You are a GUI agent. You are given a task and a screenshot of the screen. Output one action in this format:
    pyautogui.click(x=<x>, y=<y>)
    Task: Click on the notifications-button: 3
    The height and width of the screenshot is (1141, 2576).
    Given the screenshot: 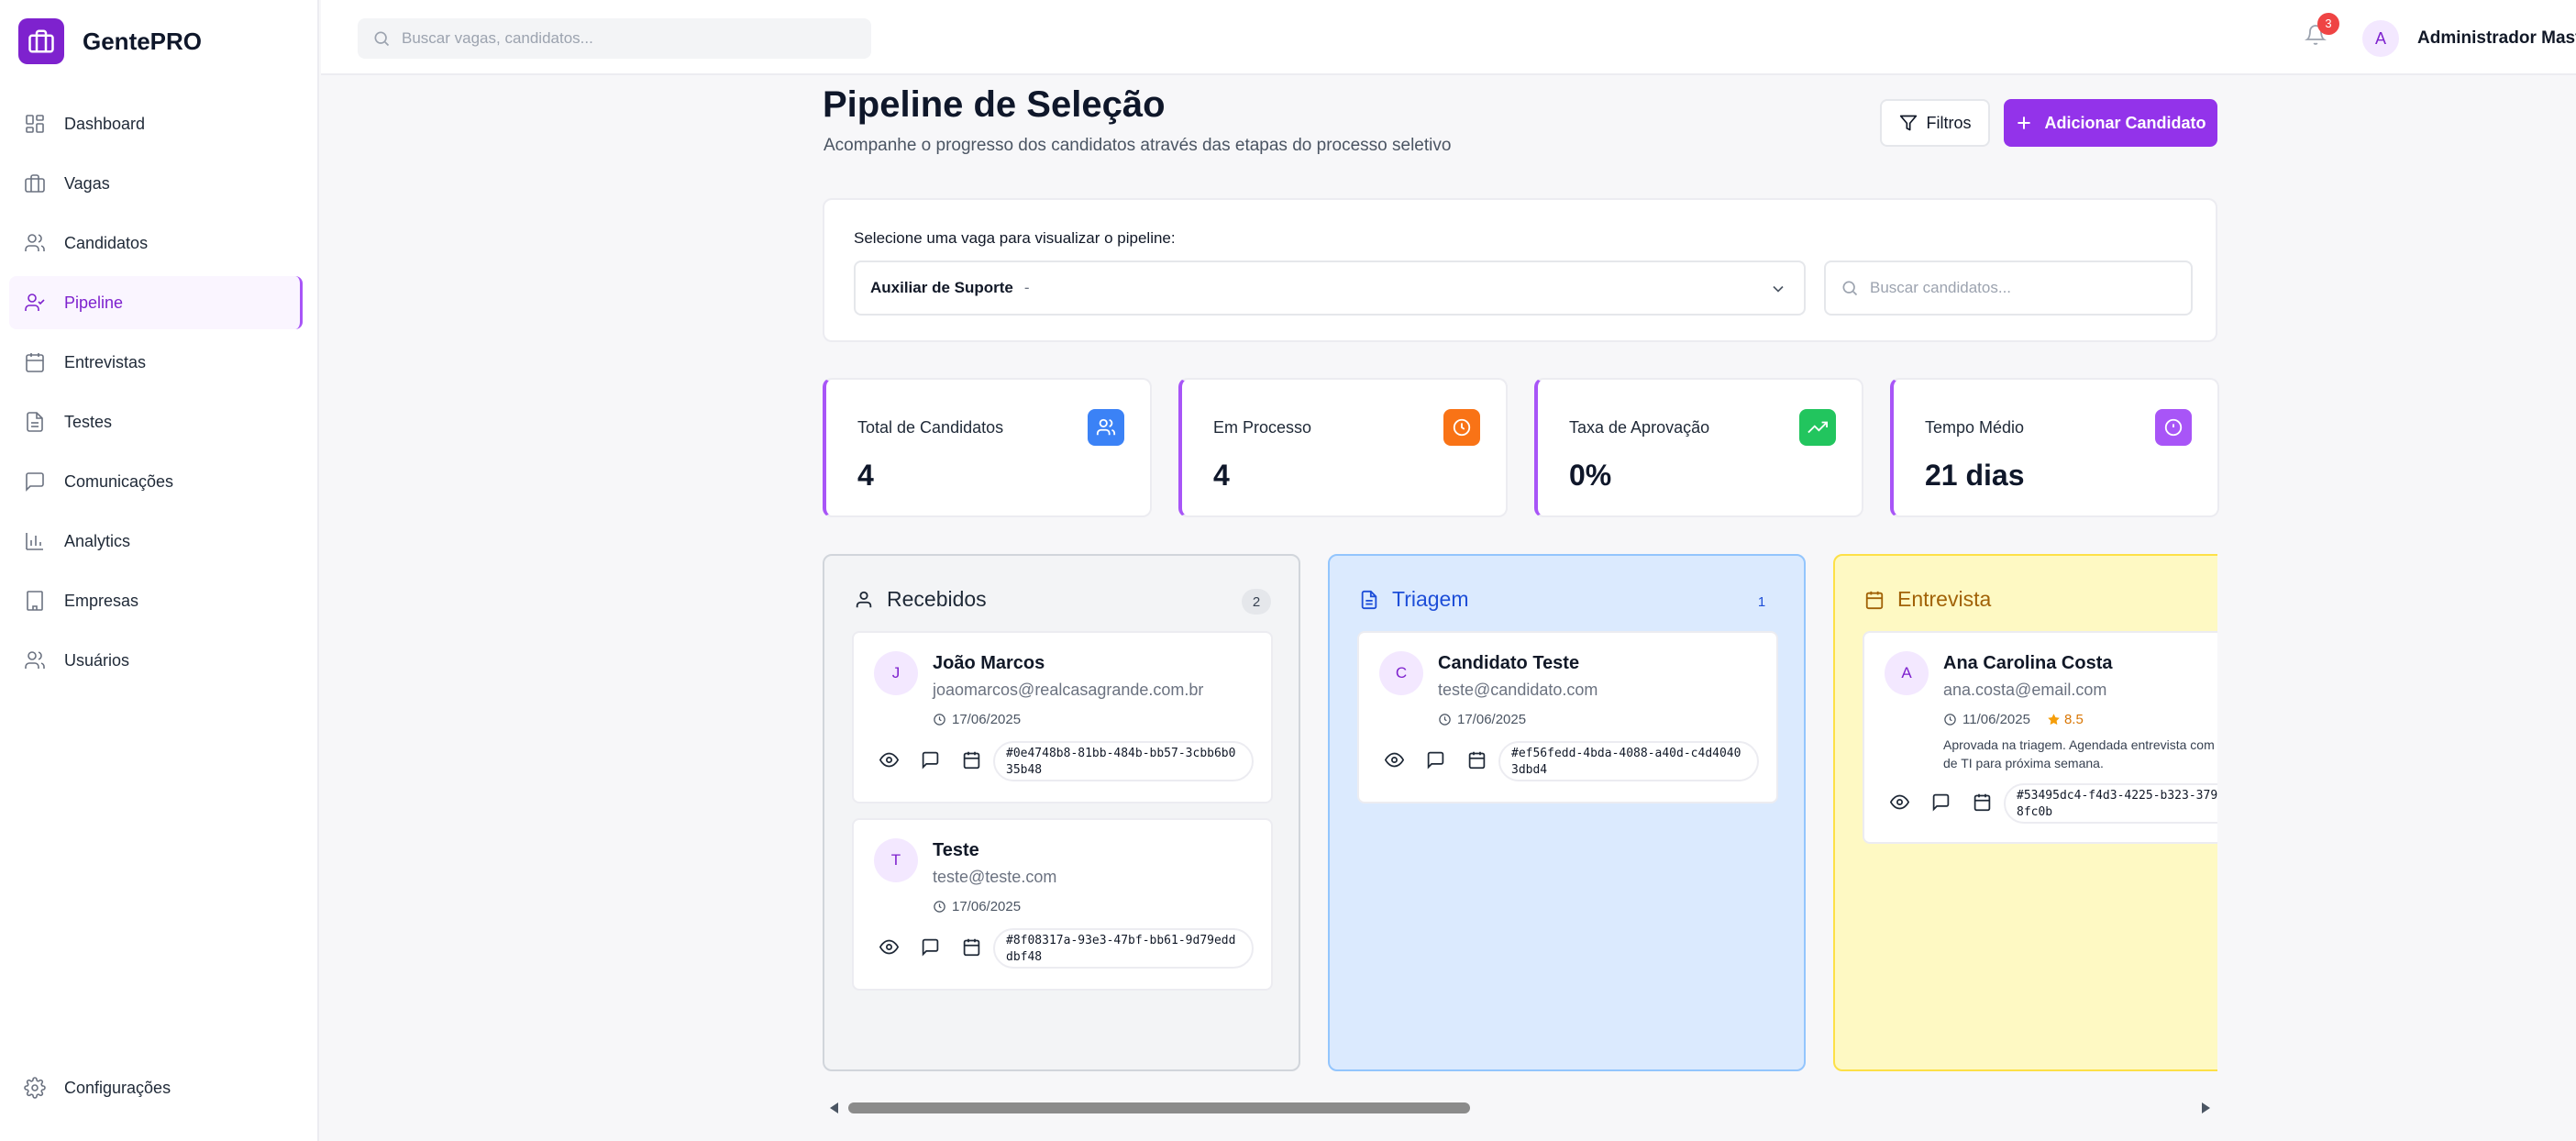 What is the action you would take?
    pyautogui.click(x=2322, y=32)
    